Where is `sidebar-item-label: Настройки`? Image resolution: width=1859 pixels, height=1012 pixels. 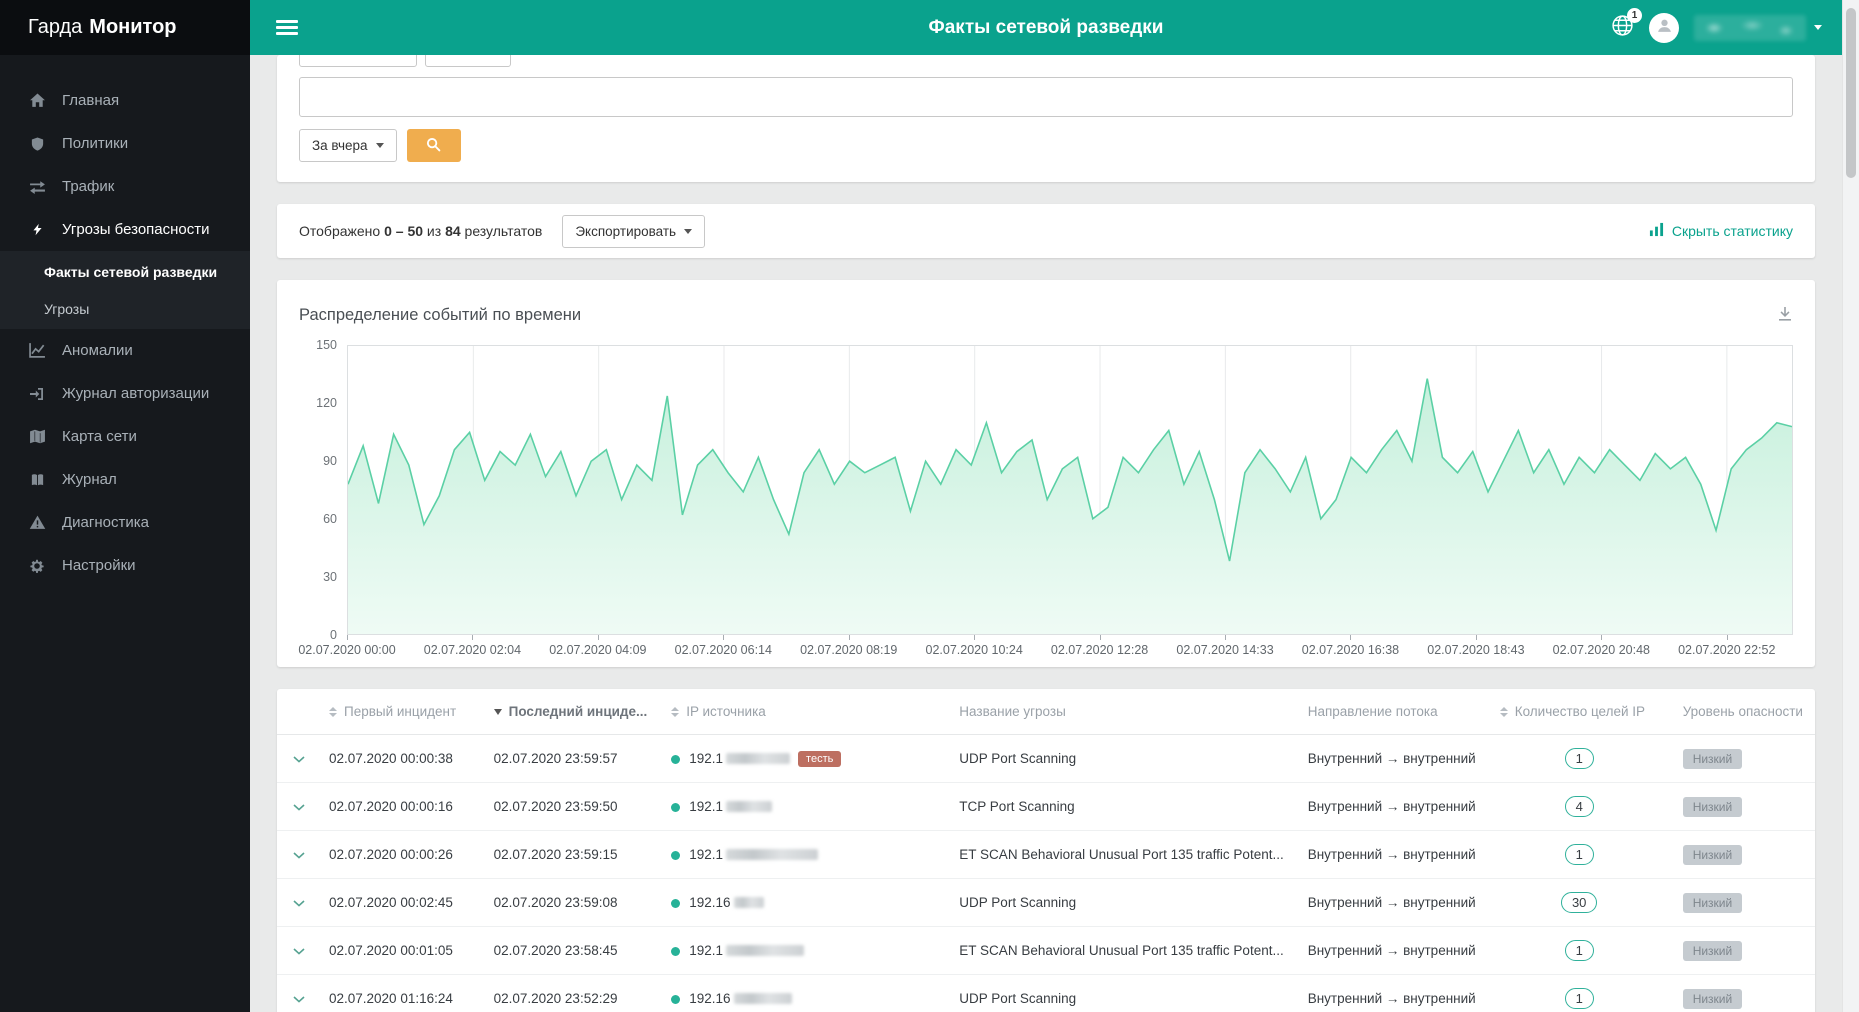 sidebar-item-label: Настройки is located at coordinates (99, 565).